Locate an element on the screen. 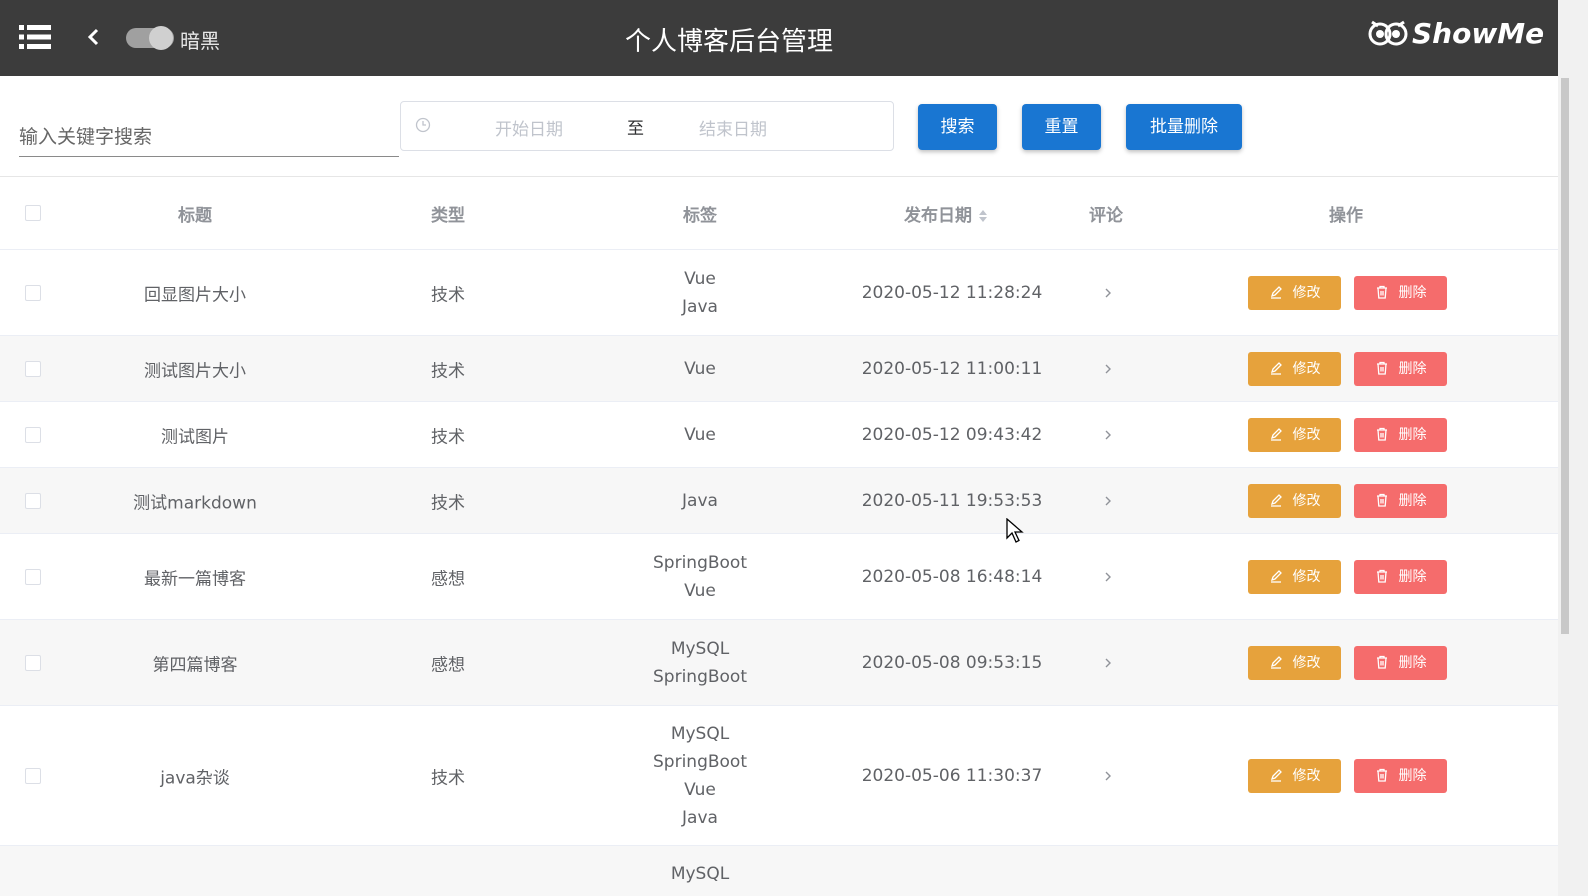 Image resolution: width=1588 pixels, height=896 pixels. table-header: 标题 类型 标签 发布日期 评论 操作 is located at coordinates (779, 213).